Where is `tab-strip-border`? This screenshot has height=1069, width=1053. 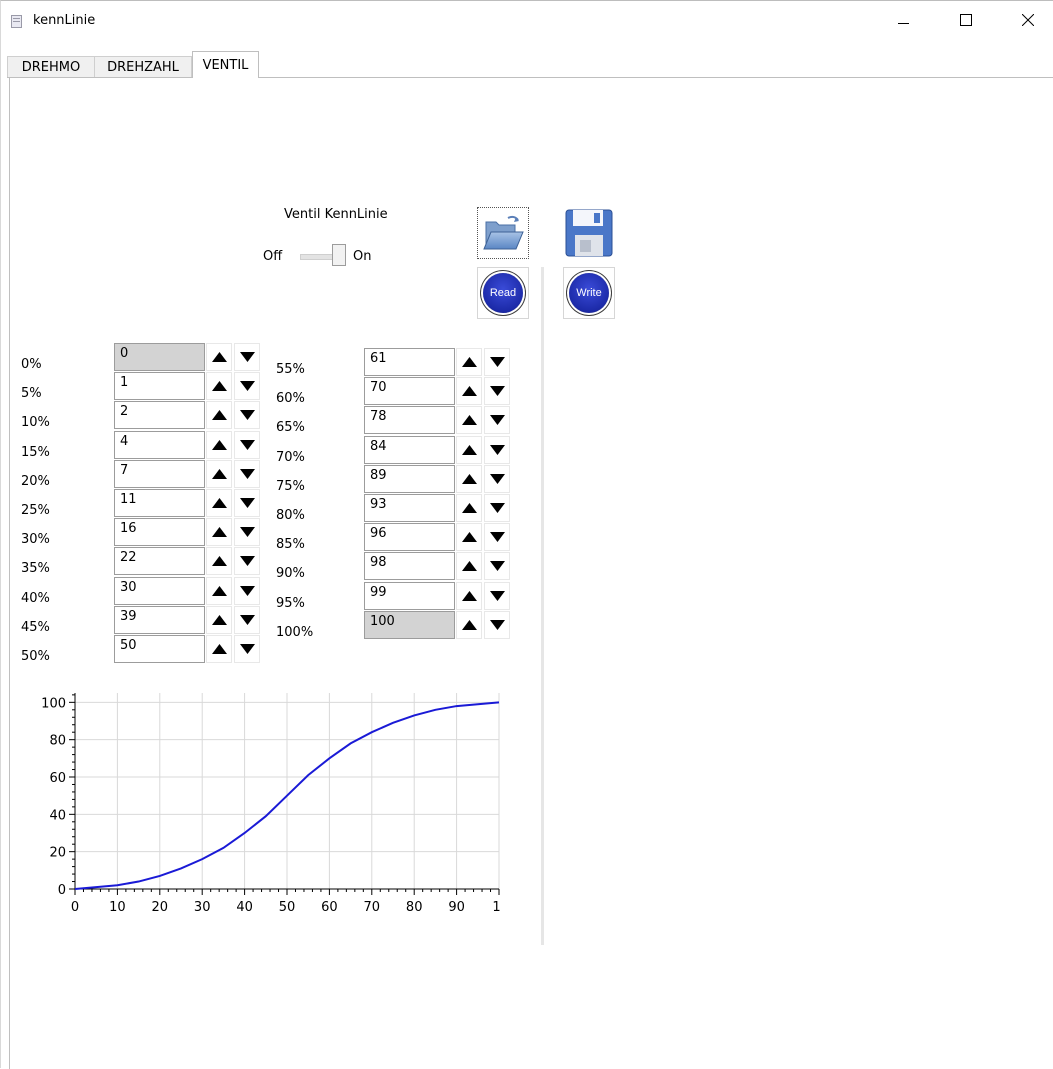 tab-strip-border is located at coordinates (530, 77).